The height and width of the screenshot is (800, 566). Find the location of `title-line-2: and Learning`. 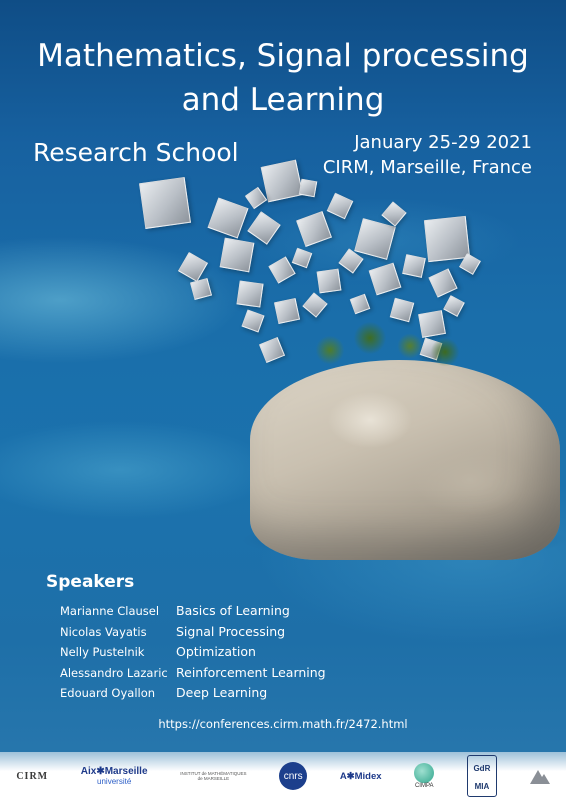

title-line-2: and Learning is located at coordinates (283, 100).